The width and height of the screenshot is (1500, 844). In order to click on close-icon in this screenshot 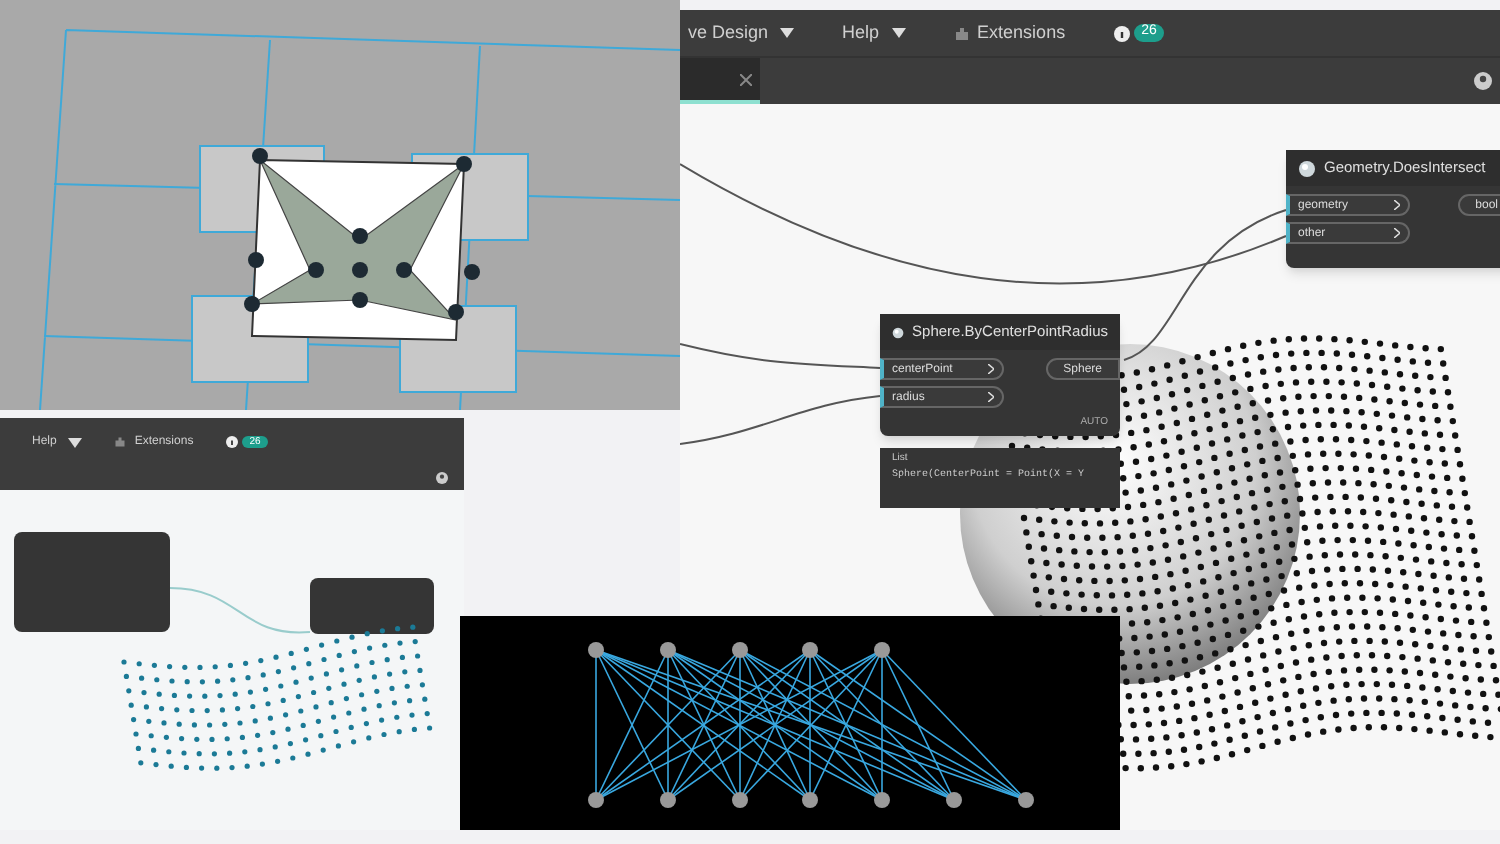, I will do `click(746, 79)`.